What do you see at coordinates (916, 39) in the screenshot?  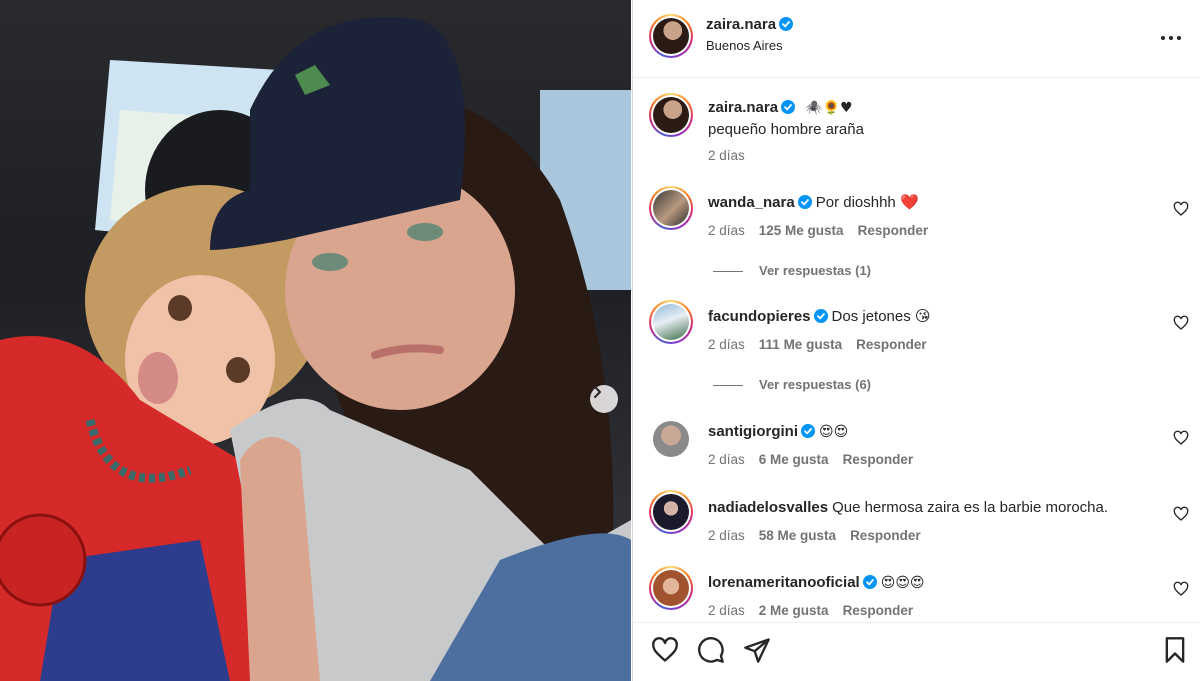 I see `post-header: zaira.nara Buenos Aires` at bounding box center [916, 39].